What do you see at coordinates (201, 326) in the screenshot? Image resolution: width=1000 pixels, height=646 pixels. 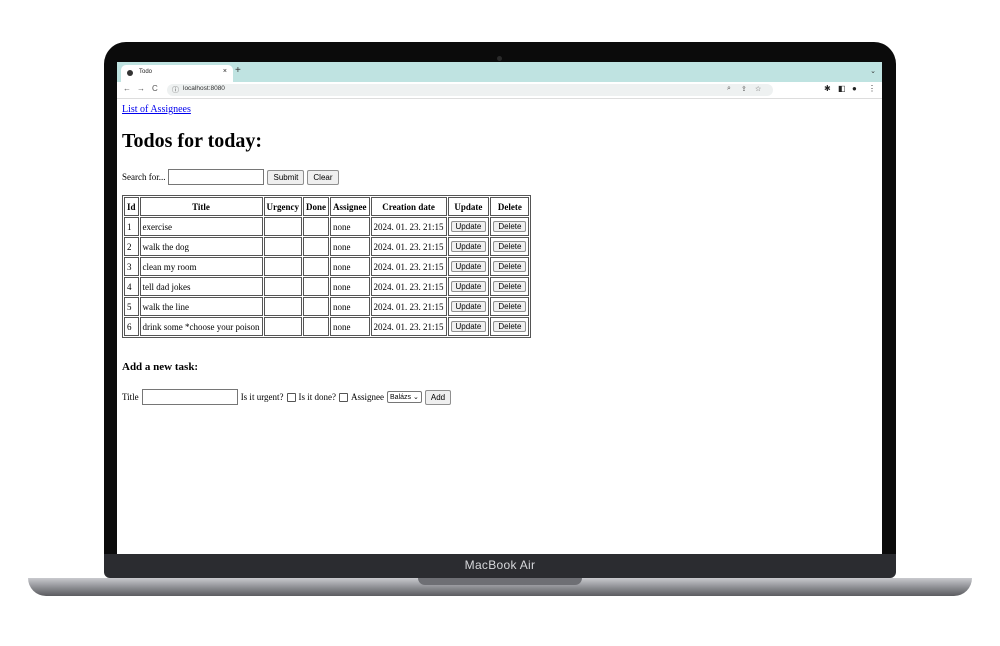 I see `cell-title: drink some *choose your poison` at bounding box center [201, 326].